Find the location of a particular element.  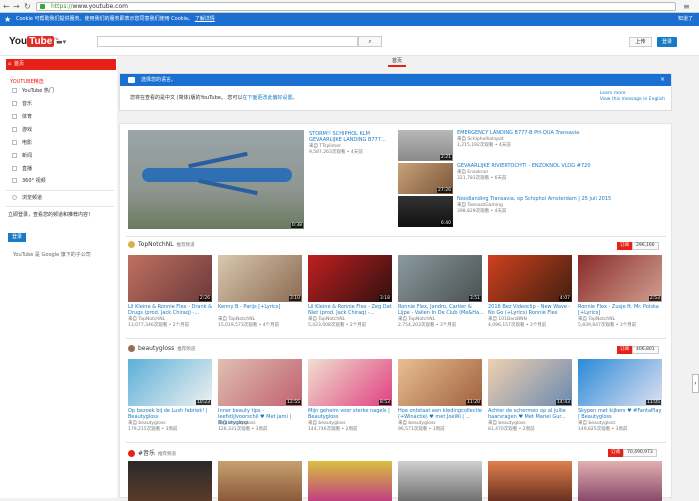

video-thumbnail: 3:10 is located at coordinates (260, 278).